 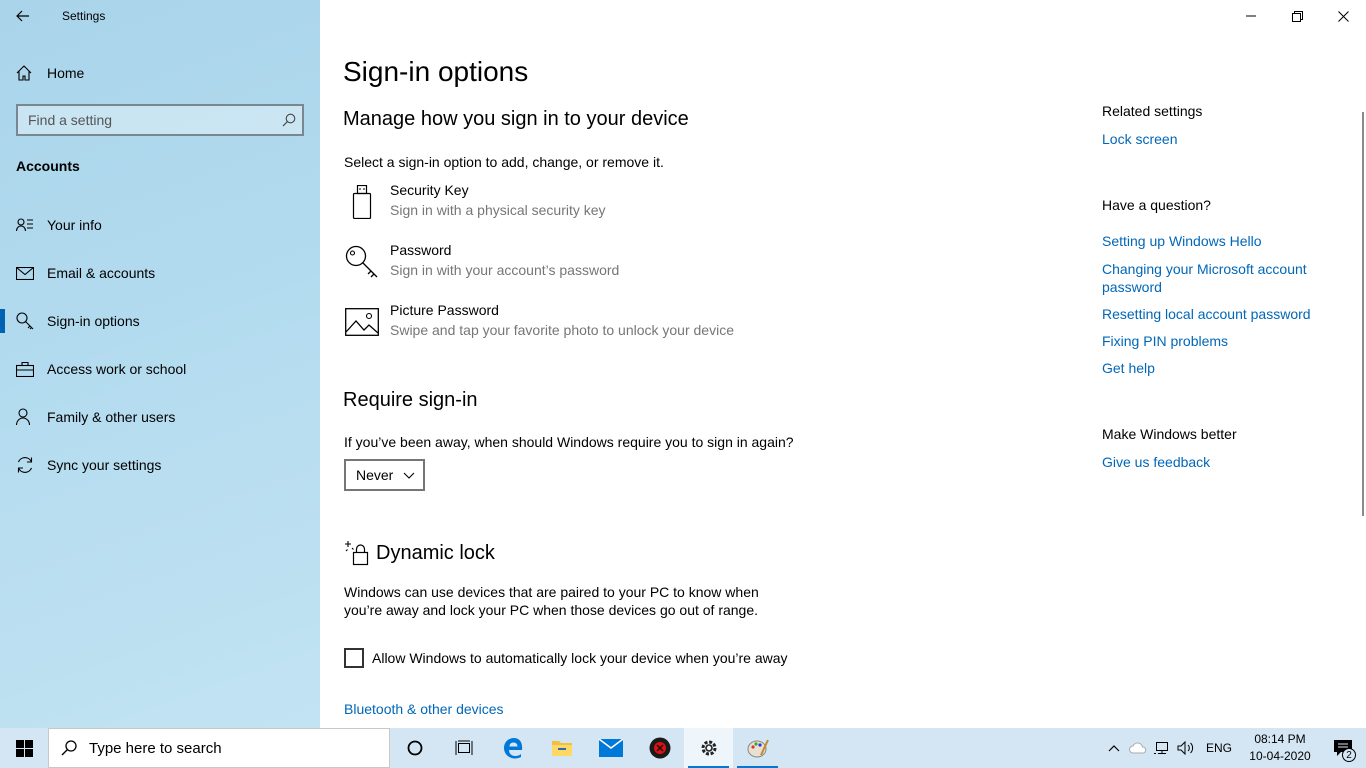 I want to click on close-button, so click(x=1343, y=16).